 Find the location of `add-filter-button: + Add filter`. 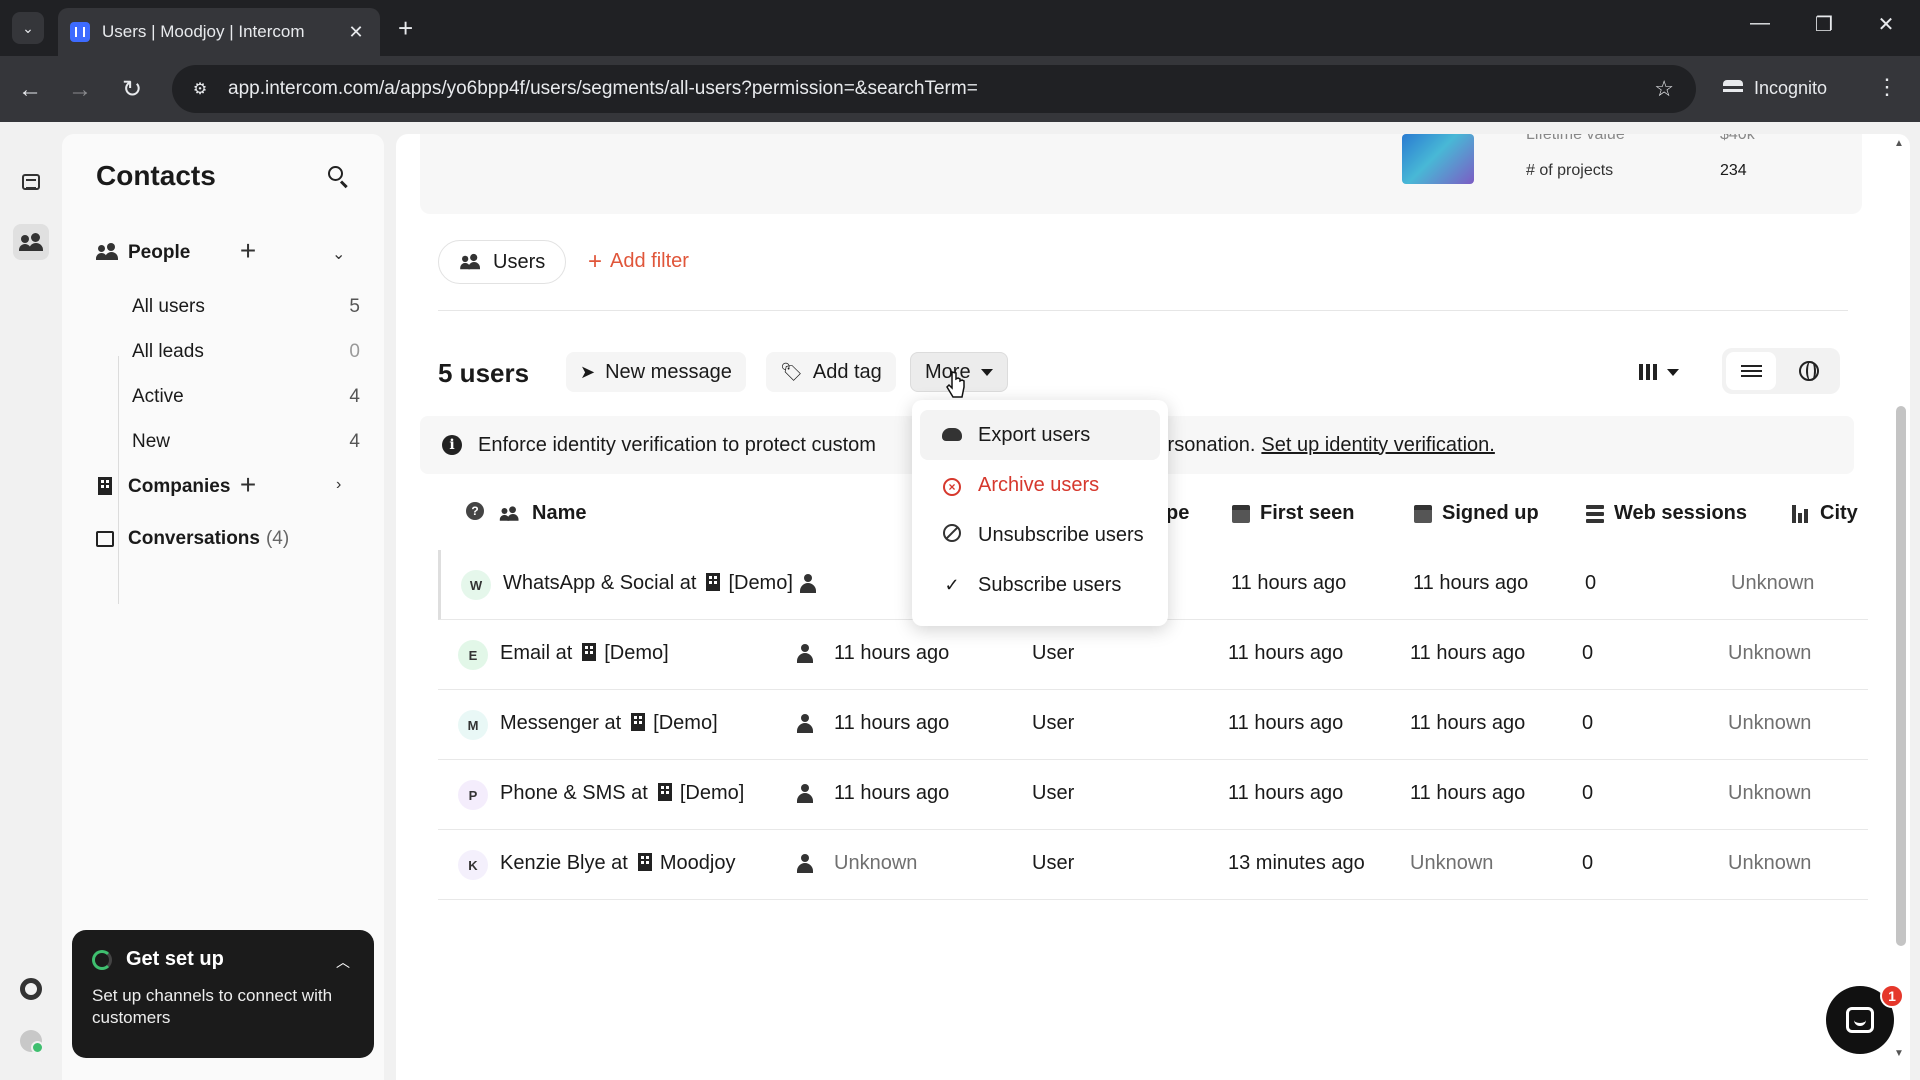

add-filter-button: + Add filter is located at coordinates (638, 261).